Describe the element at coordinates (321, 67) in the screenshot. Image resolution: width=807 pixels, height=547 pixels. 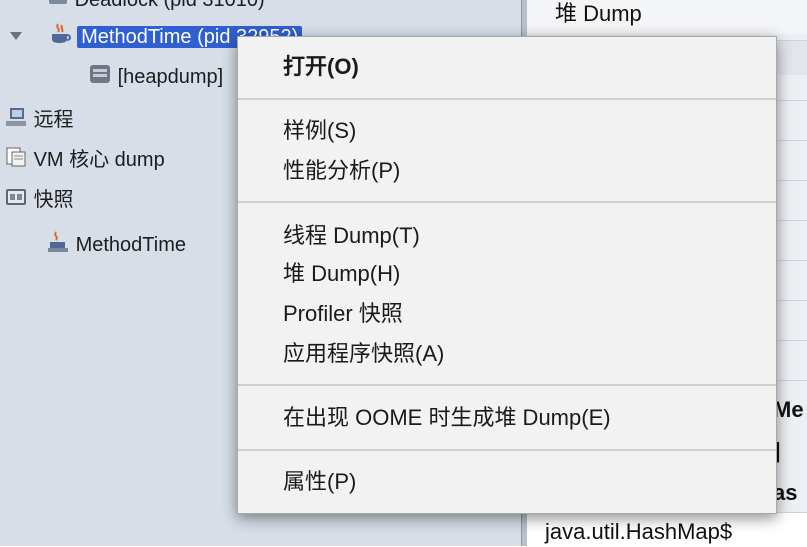
I see `menu-item-open: 打开(O)` at that location.